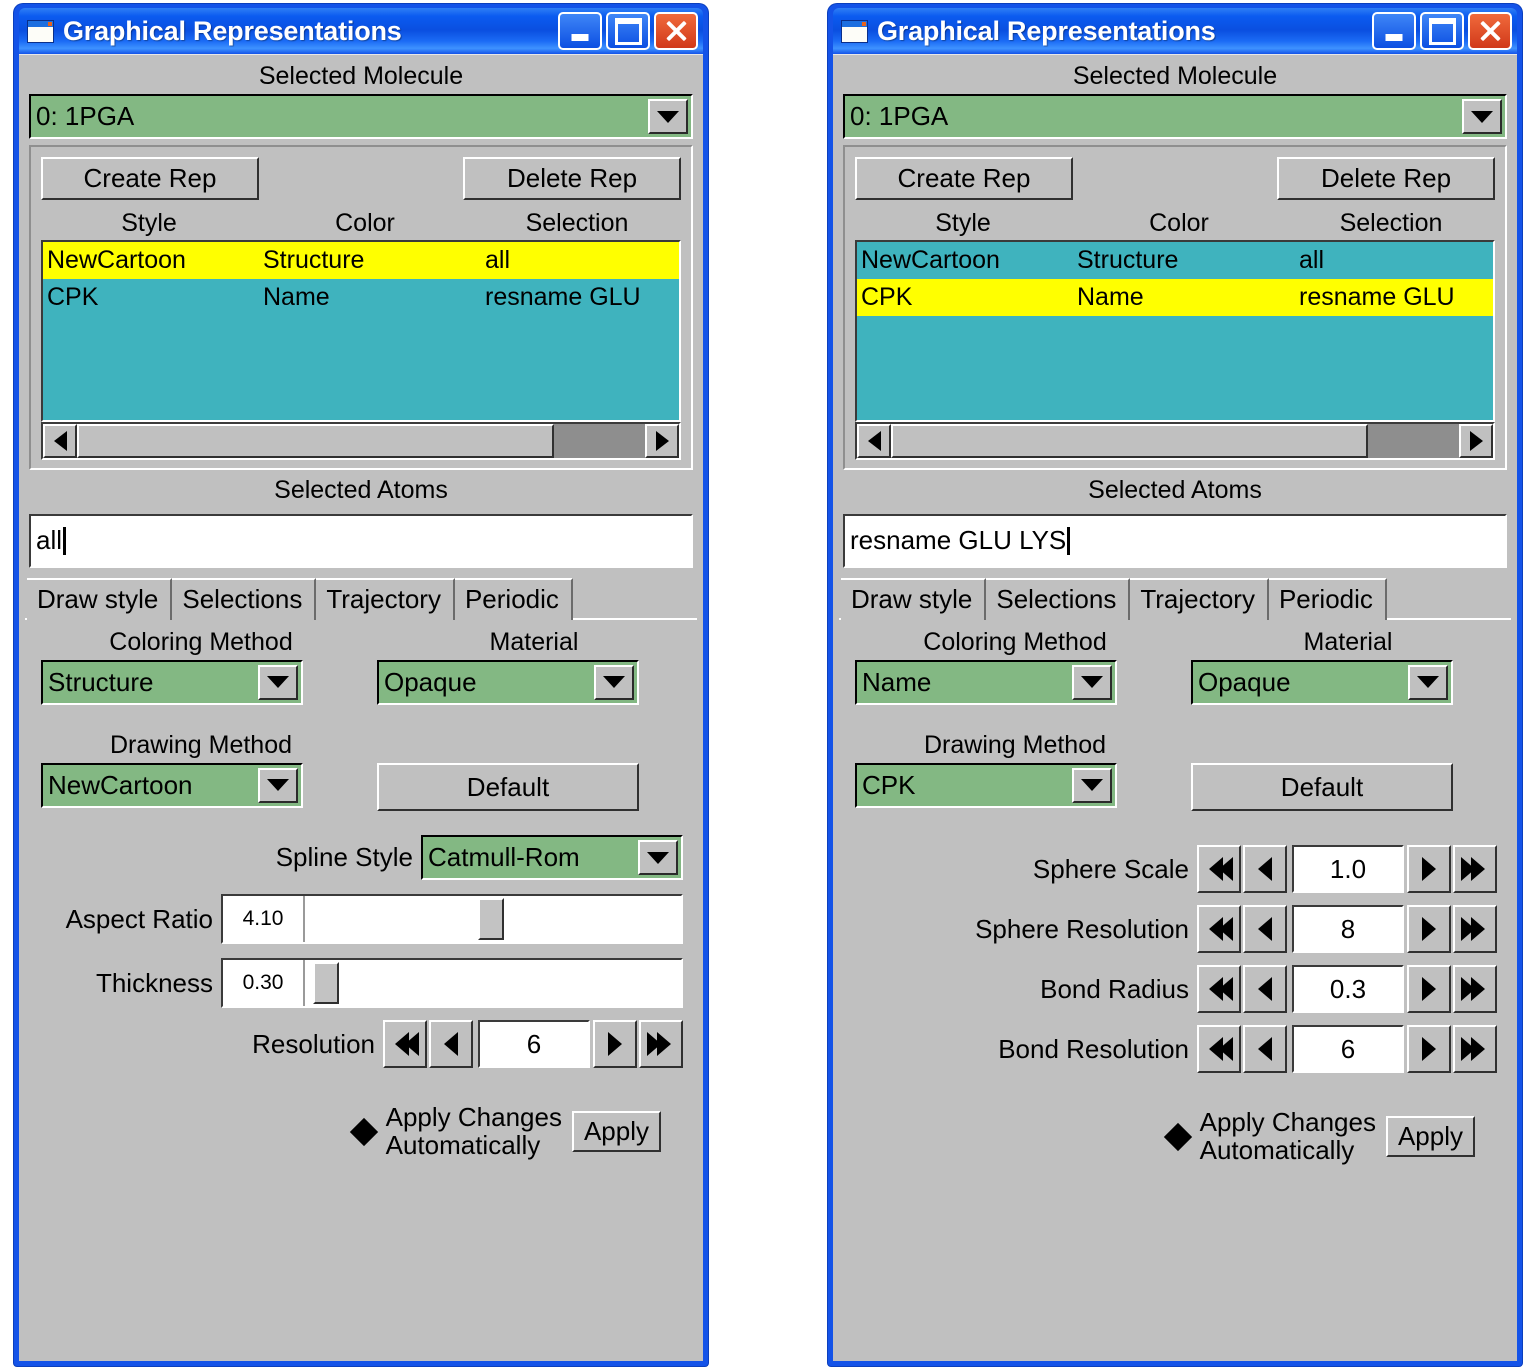 The image size is (1537, 1369). What do you see at coordinates (490, 919) in the screenshot?
I see `aspect-ratio-thumb` at bounding box center [490, 919].